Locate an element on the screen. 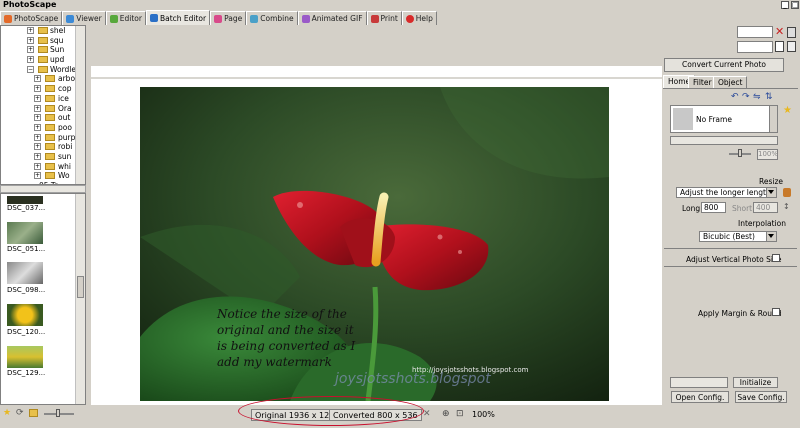  tree-folder-item: + ice is located at coordinates (43, 99).